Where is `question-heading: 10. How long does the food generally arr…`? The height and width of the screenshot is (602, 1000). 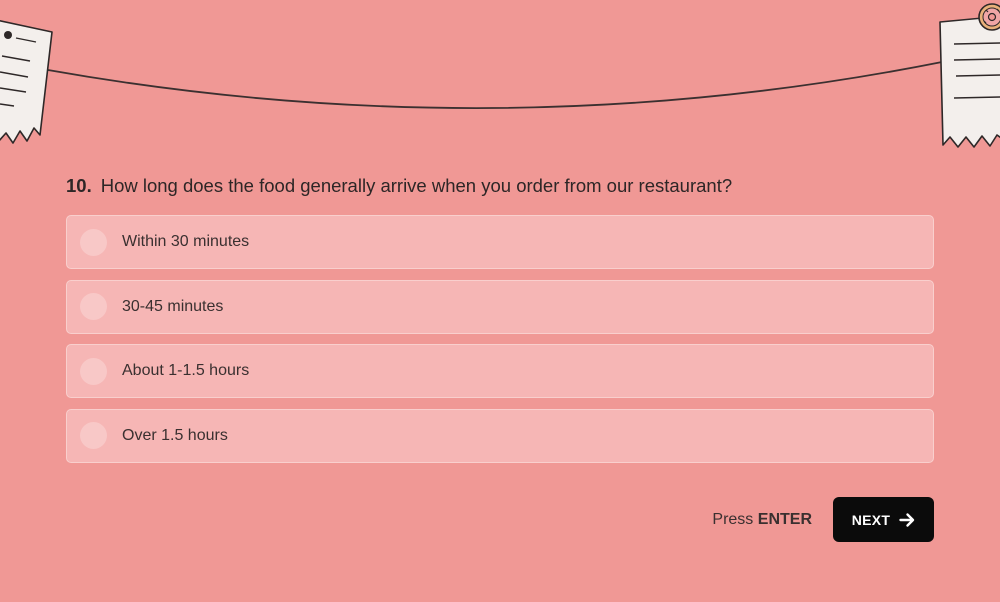
question-heading: 10. How long does the food generally arr… is located at coordinates (501, 186).